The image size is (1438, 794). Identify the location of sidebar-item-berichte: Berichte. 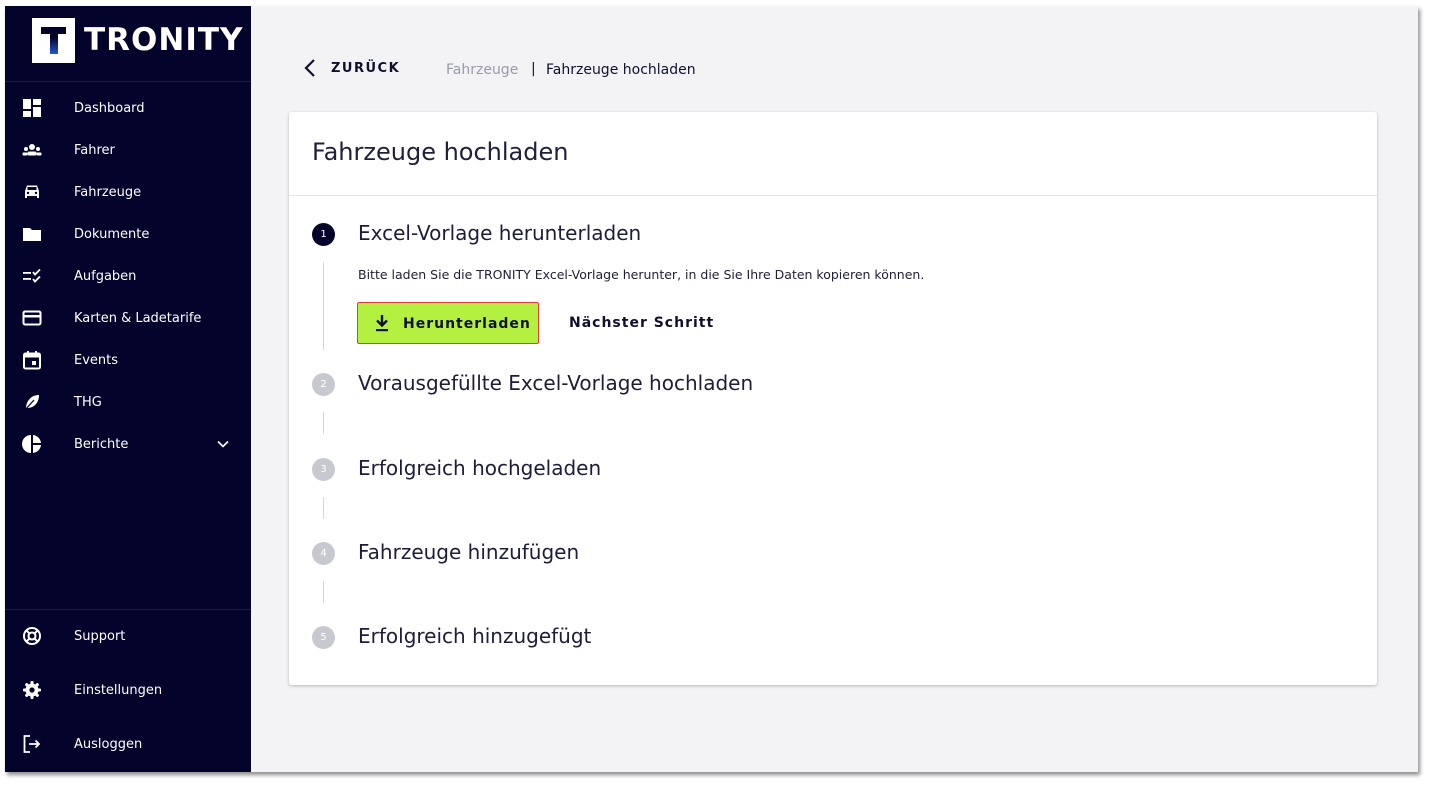
(128, 444).